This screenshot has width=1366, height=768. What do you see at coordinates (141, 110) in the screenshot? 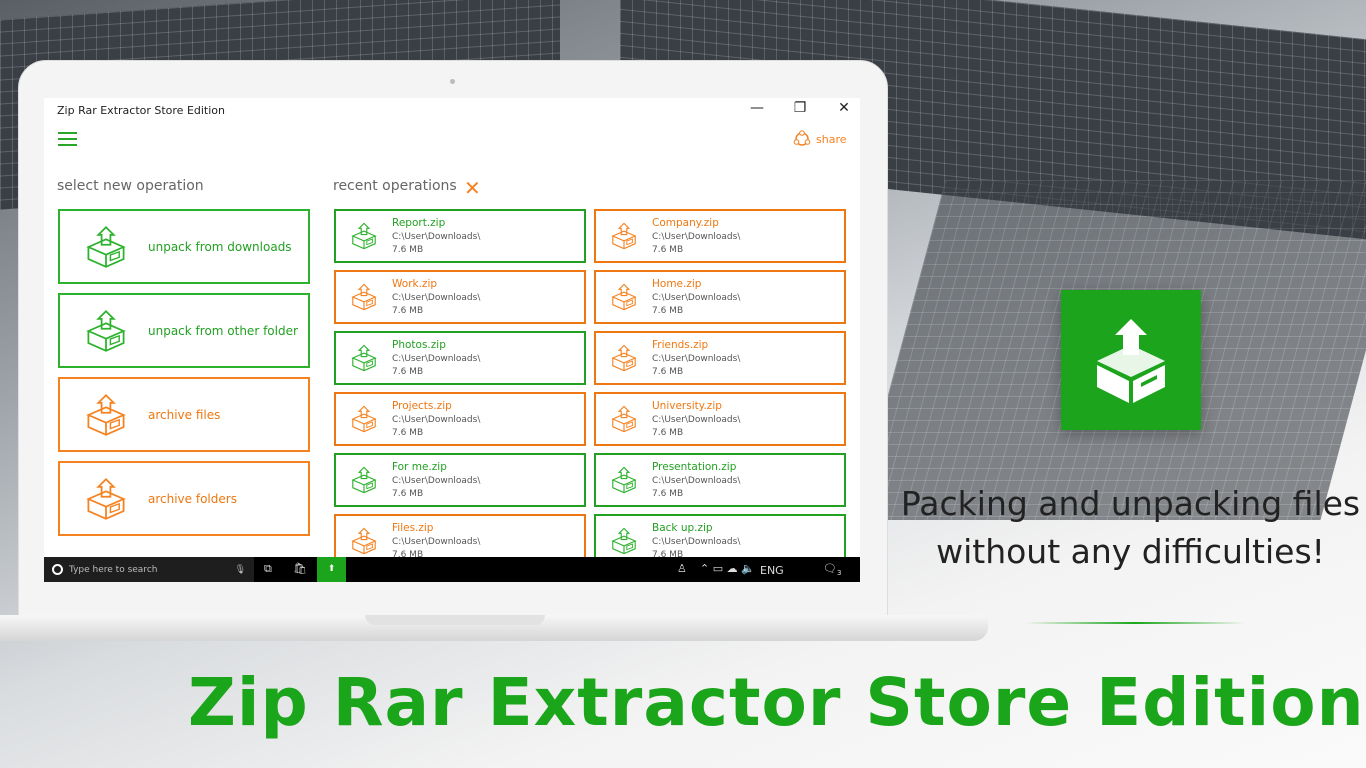
I see `window-title: Zip Rar Extractor Store Edition` at bounding box center [141, 110].